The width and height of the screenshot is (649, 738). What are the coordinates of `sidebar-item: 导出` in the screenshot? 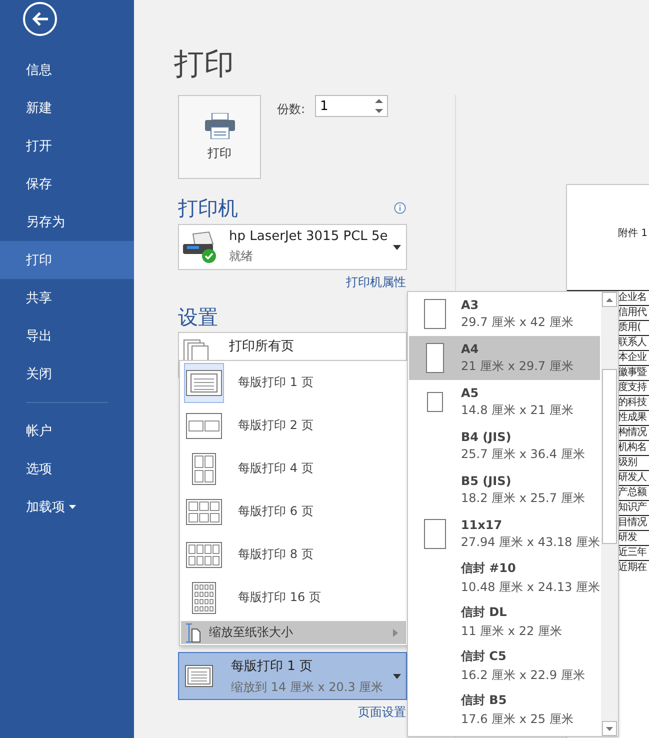 It's located at (67, 336).